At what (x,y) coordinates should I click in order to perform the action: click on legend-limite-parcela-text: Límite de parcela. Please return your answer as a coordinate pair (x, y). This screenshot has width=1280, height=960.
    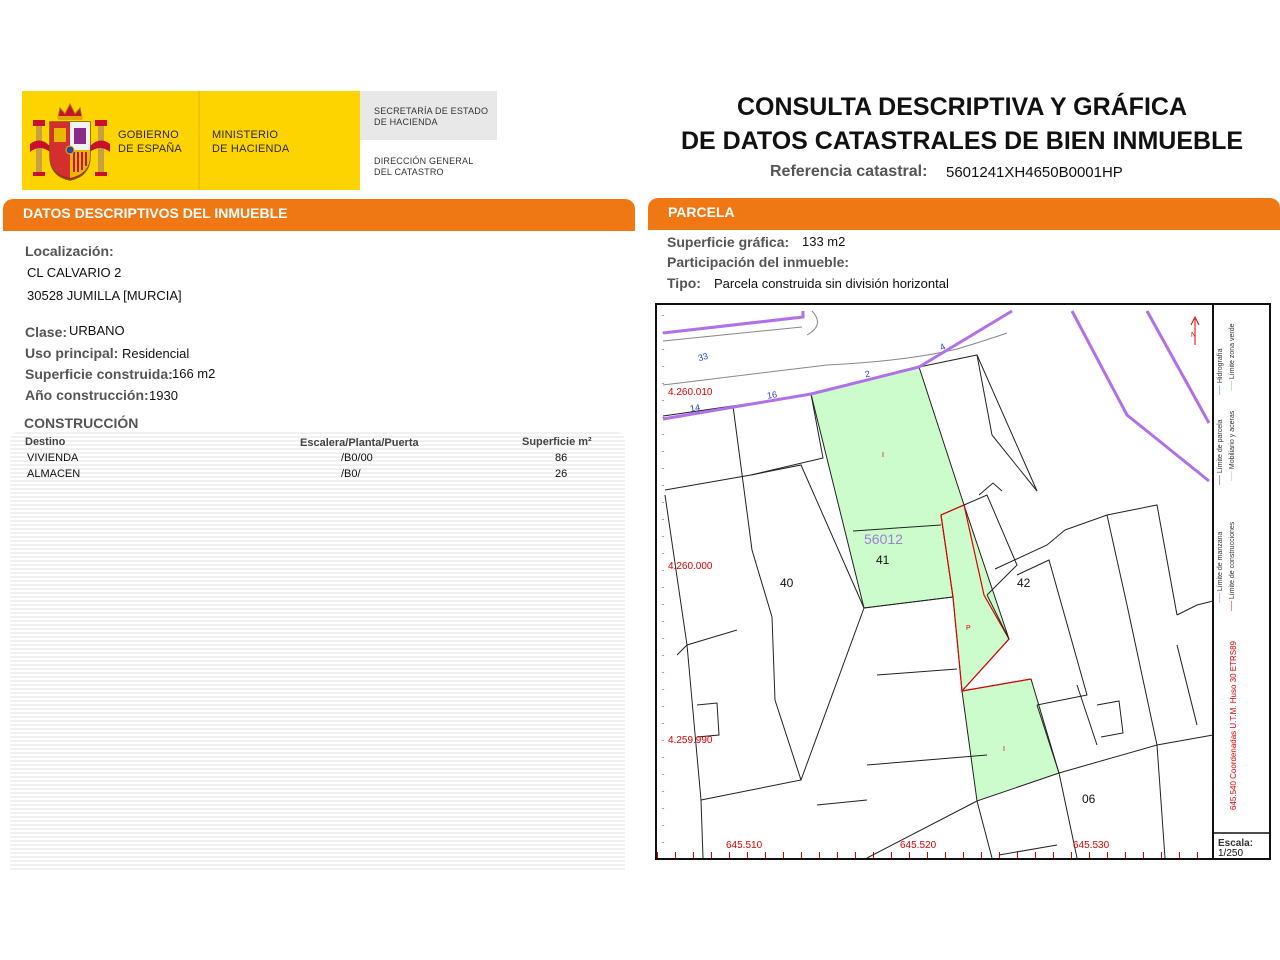
    Looking at the image, I should click on (1220, 446).